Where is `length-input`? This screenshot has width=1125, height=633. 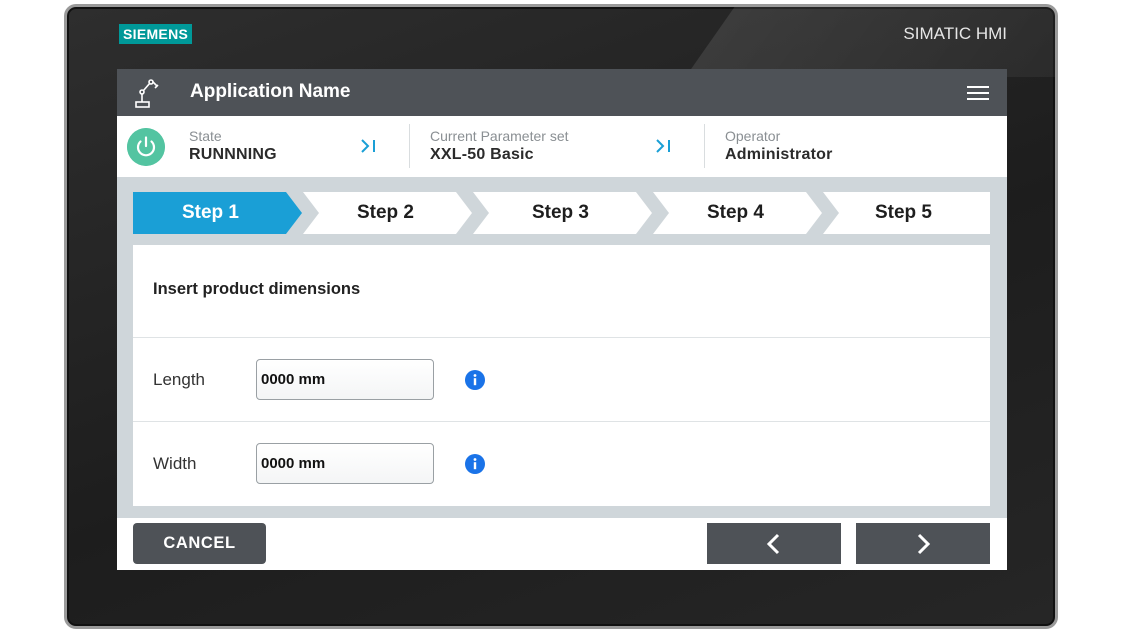
length-input is located at coordinates (345, 379).